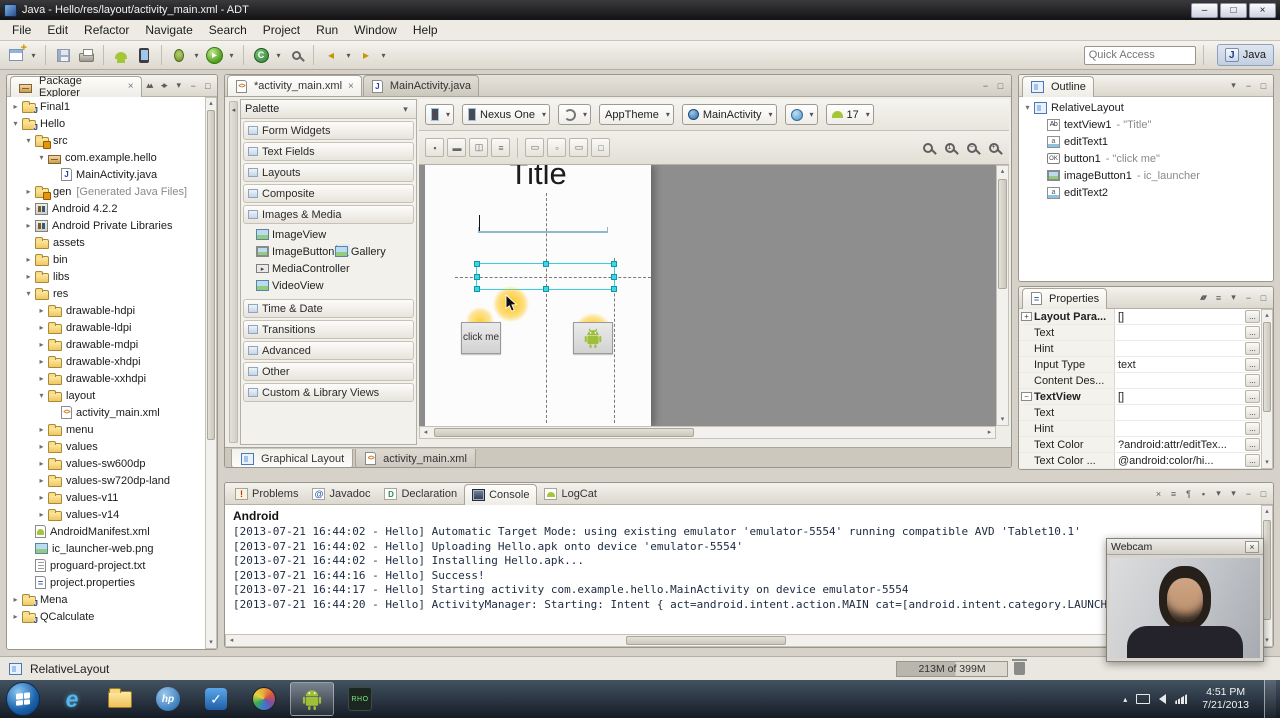  I want to click on show-grid-icon, so click(478, 147).